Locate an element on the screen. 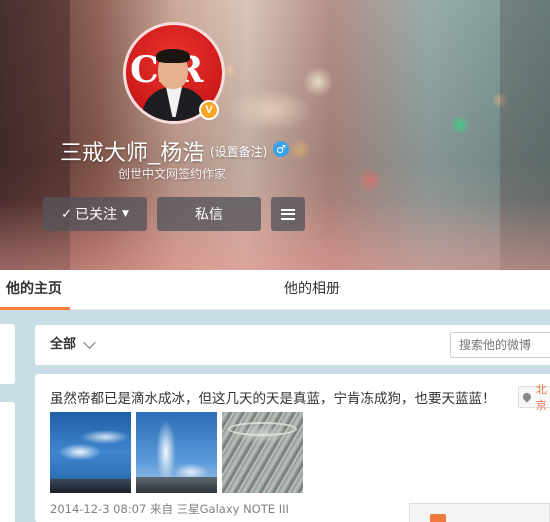  following-label: 已关注 is located at coordinates (95, 215).